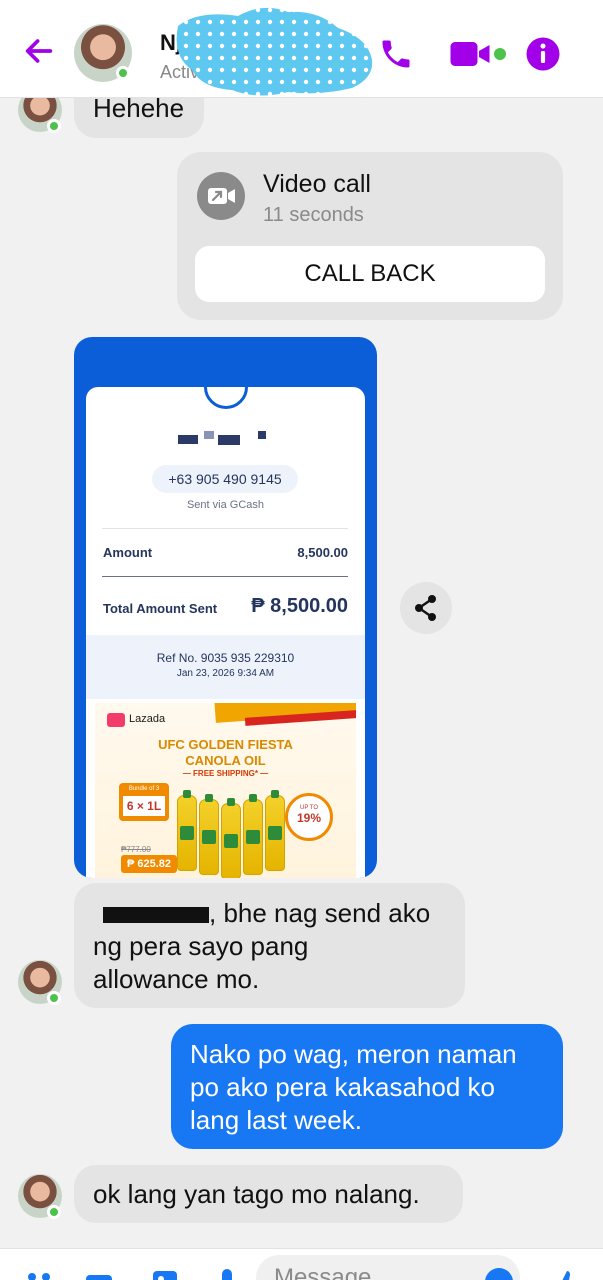 Image resolution: width=603 pixels, height=1280 pixels. What do you see at coordinates (144, 806) in the screenshot?
I see `bundle-size: 6 × 1L` at bounding box center [144, 806].